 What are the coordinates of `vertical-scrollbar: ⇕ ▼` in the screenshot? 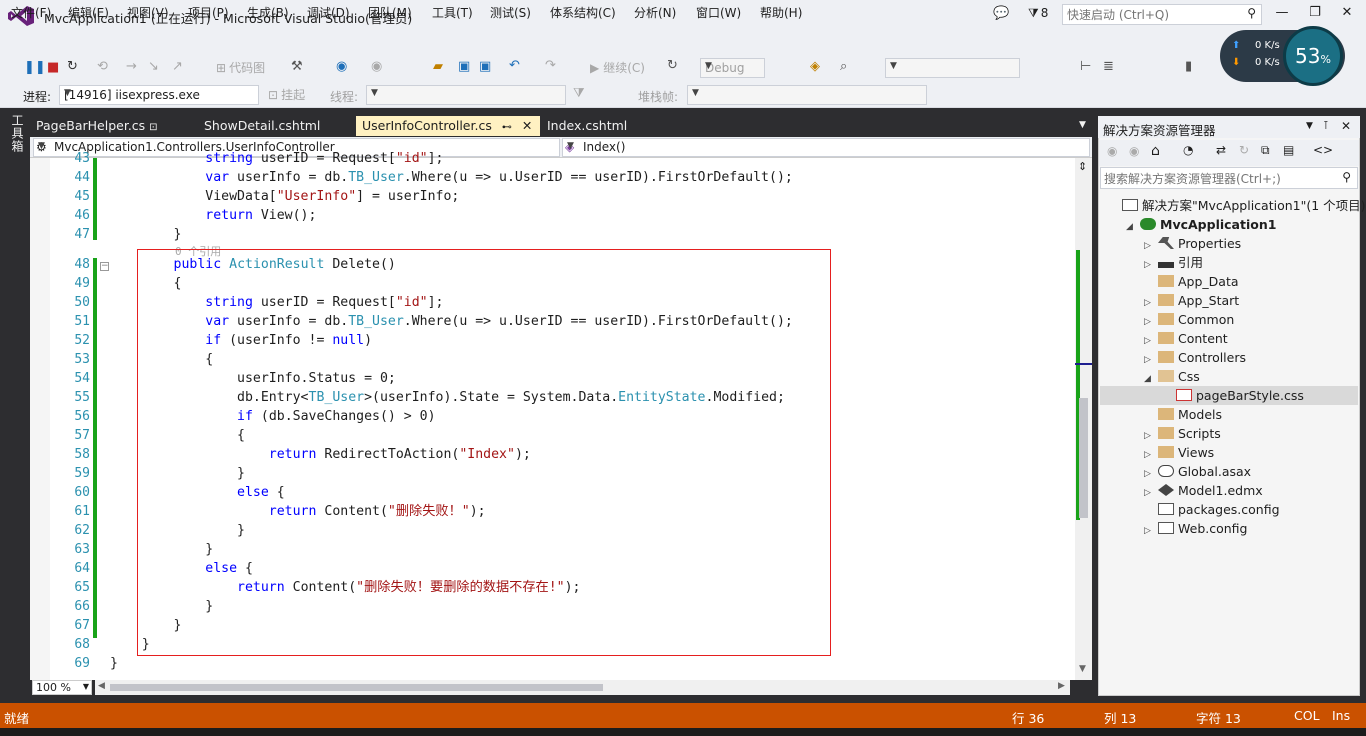 It's located at (1083, 419).